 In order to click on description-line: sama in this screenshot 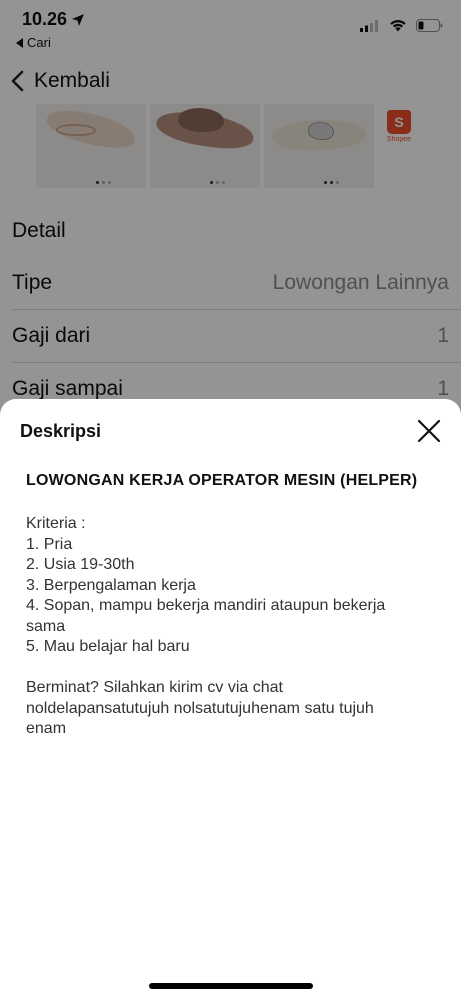, I will do `click(46, 626)`.